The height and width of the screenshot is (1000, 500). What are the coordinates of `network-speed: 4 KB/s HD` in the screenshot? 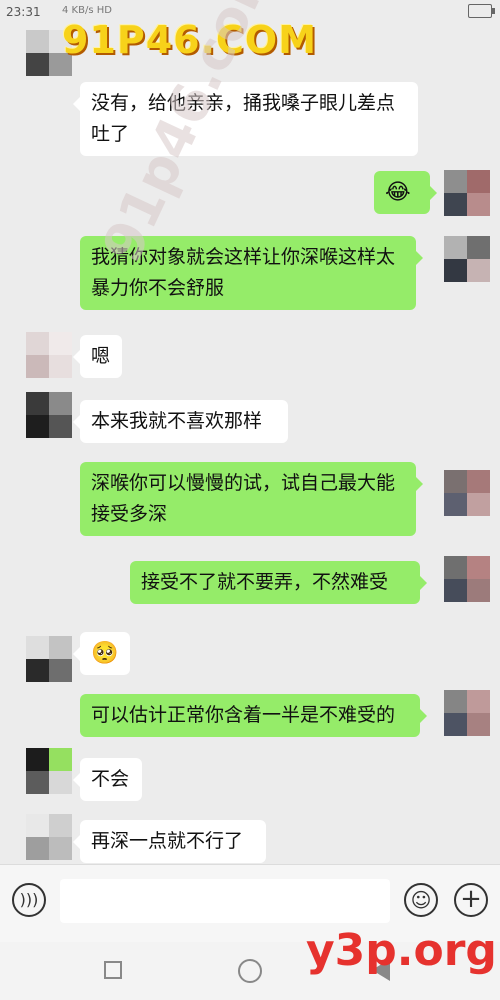 It's located at (87, 10).